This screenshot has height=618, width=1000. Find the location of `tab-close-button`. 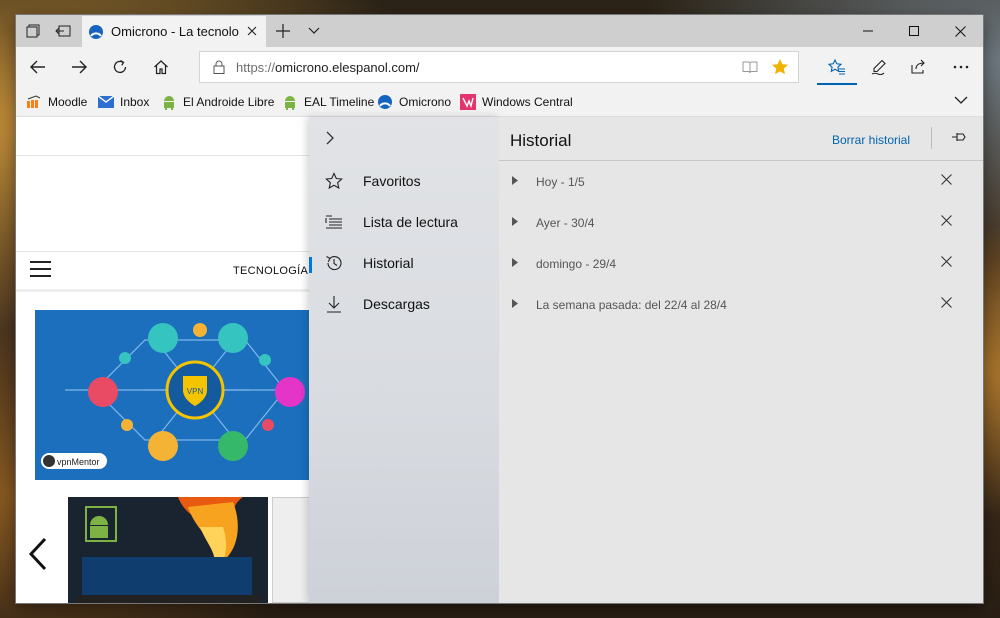

tab-close-button is located at coordinates (252, 31).